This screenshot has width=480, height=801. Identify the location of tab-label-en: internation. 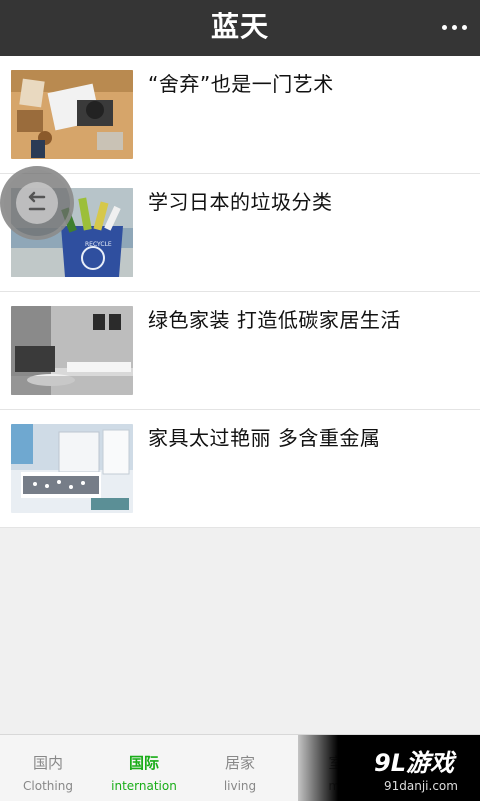
(144, 786).